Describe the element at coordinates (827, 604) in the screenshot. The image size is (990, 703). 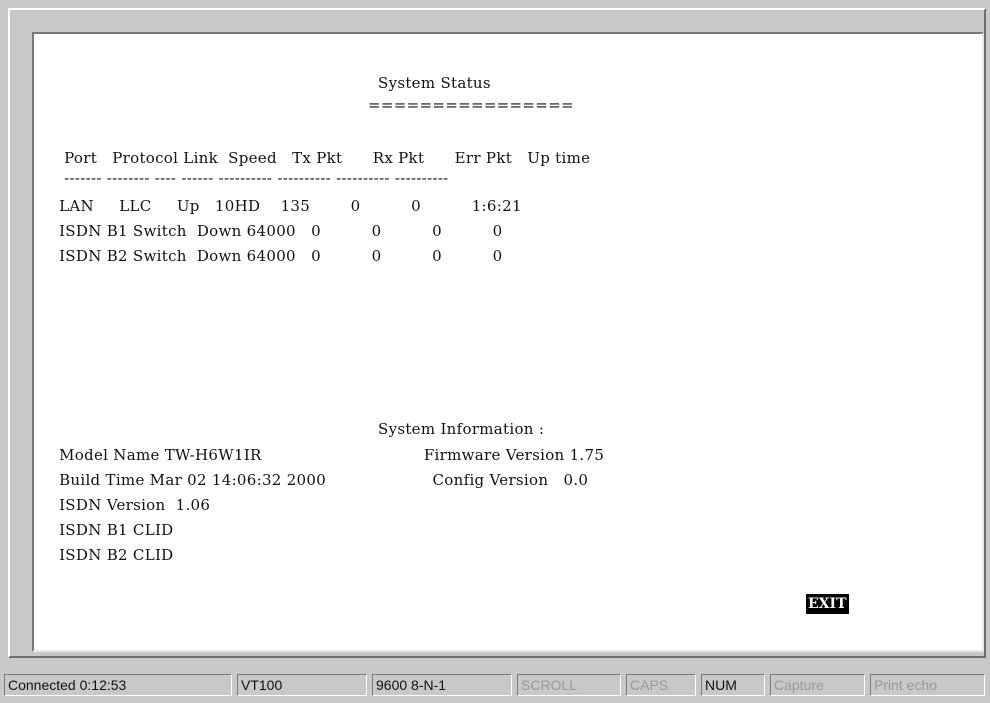
I see `exit-button: EXIT` at that location.